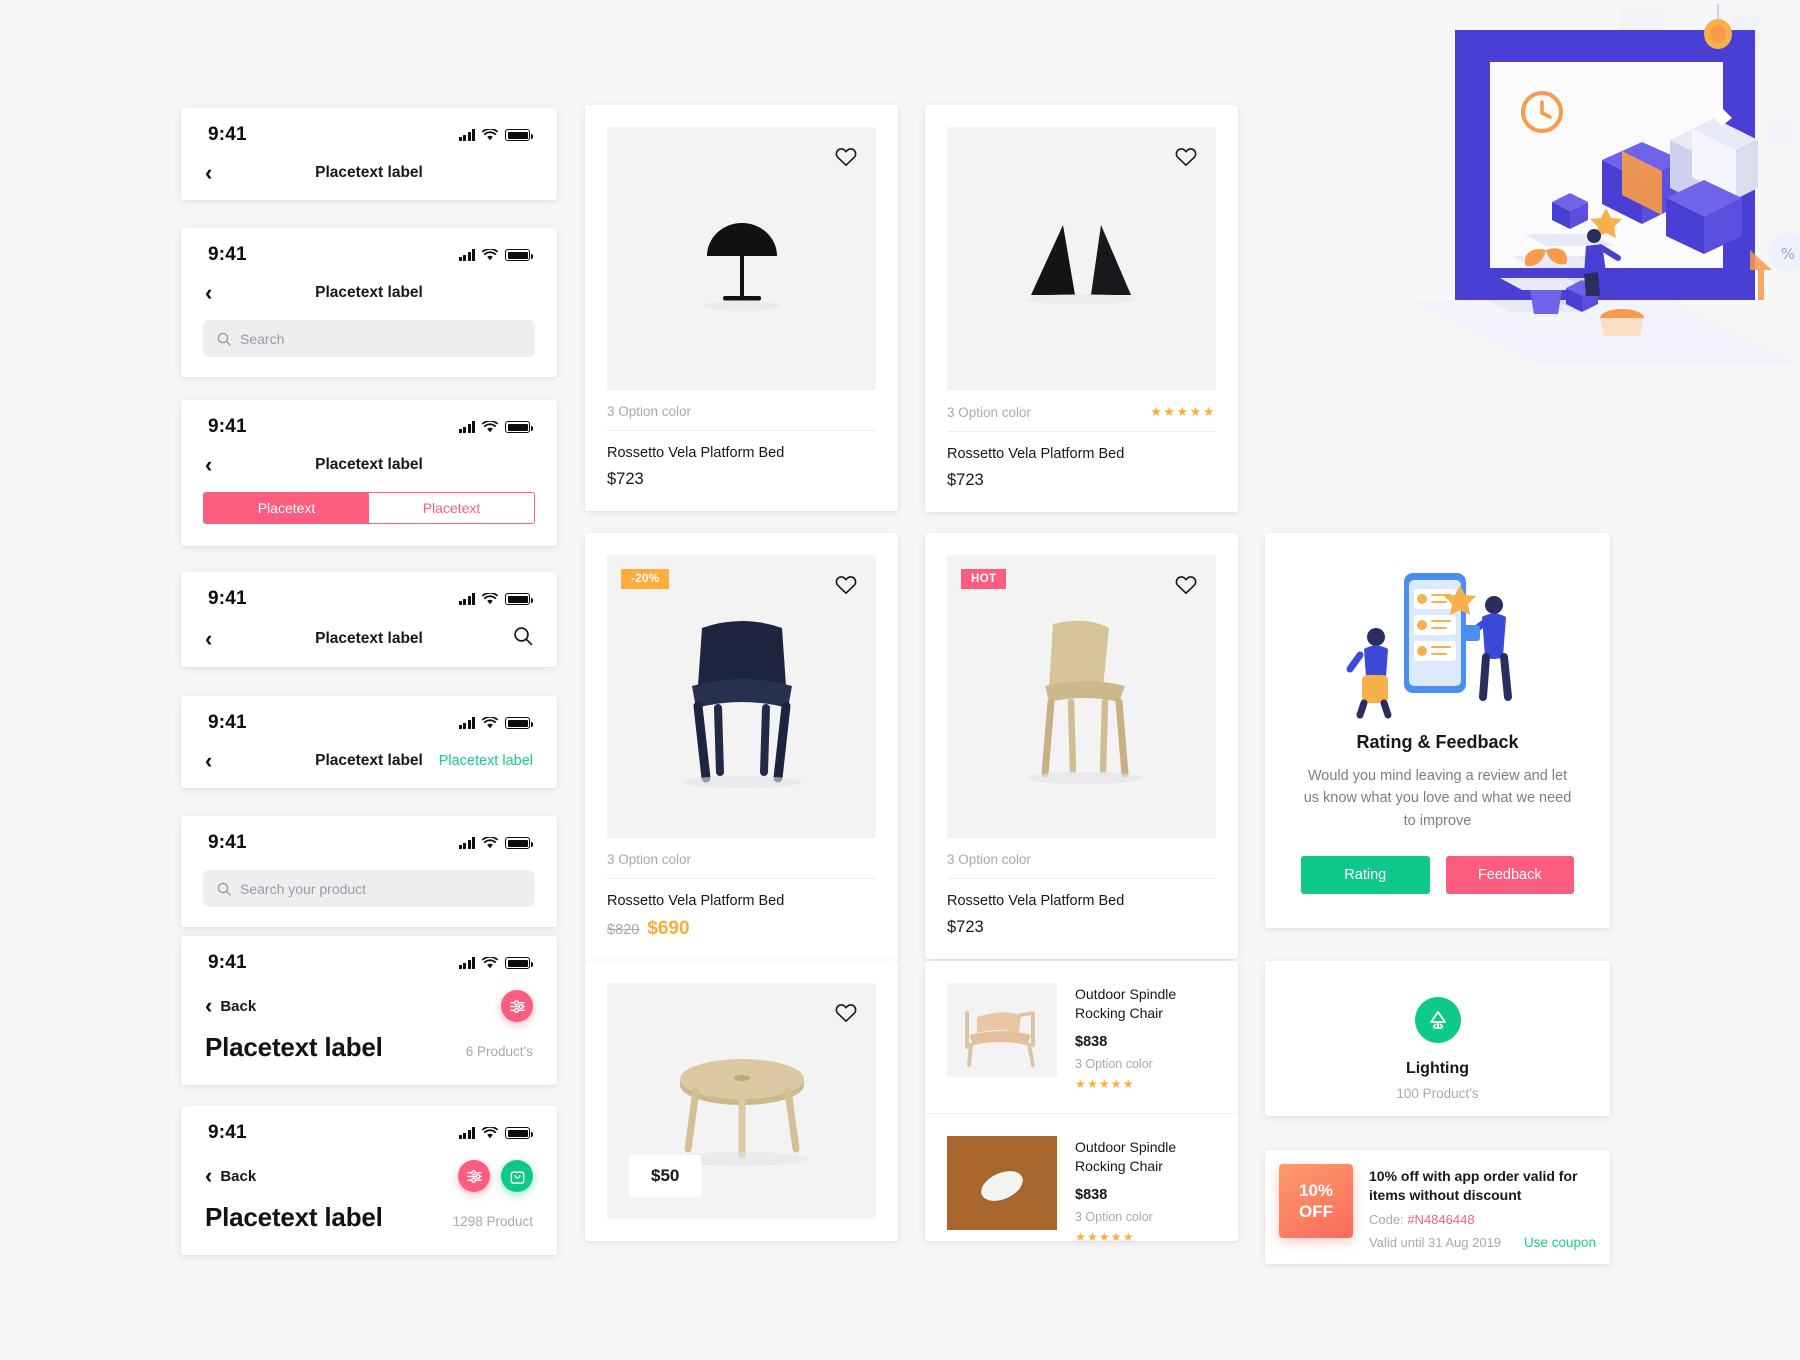 Image resolution: width=1800 pixels, height=1360 pixels. What do you see at coordinates (369, 888) in the screenshot?
I see `search-input: Search your product` at bounding box center [369, 888].